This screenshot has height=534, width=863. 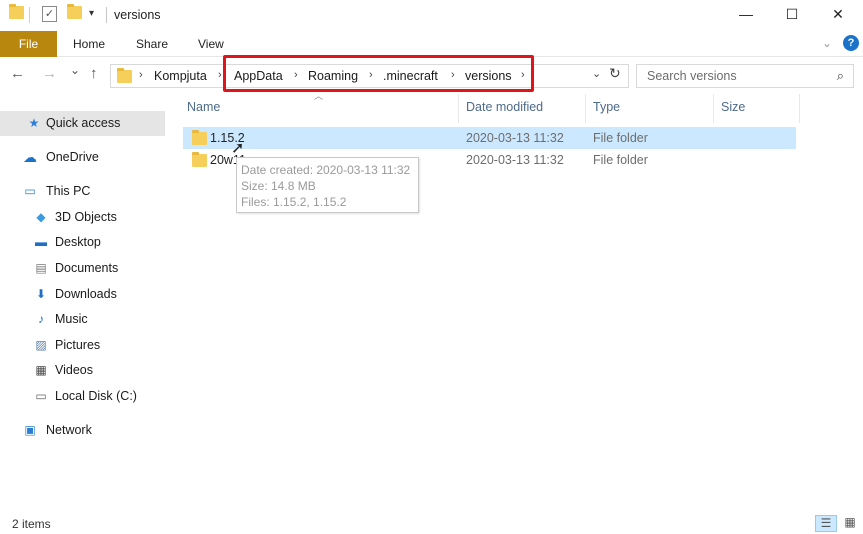 What do you see at coordinates (86, 294) in the screenshot?
I see `sidebar-item-label: Downloads` at bounding box center [86, 294].